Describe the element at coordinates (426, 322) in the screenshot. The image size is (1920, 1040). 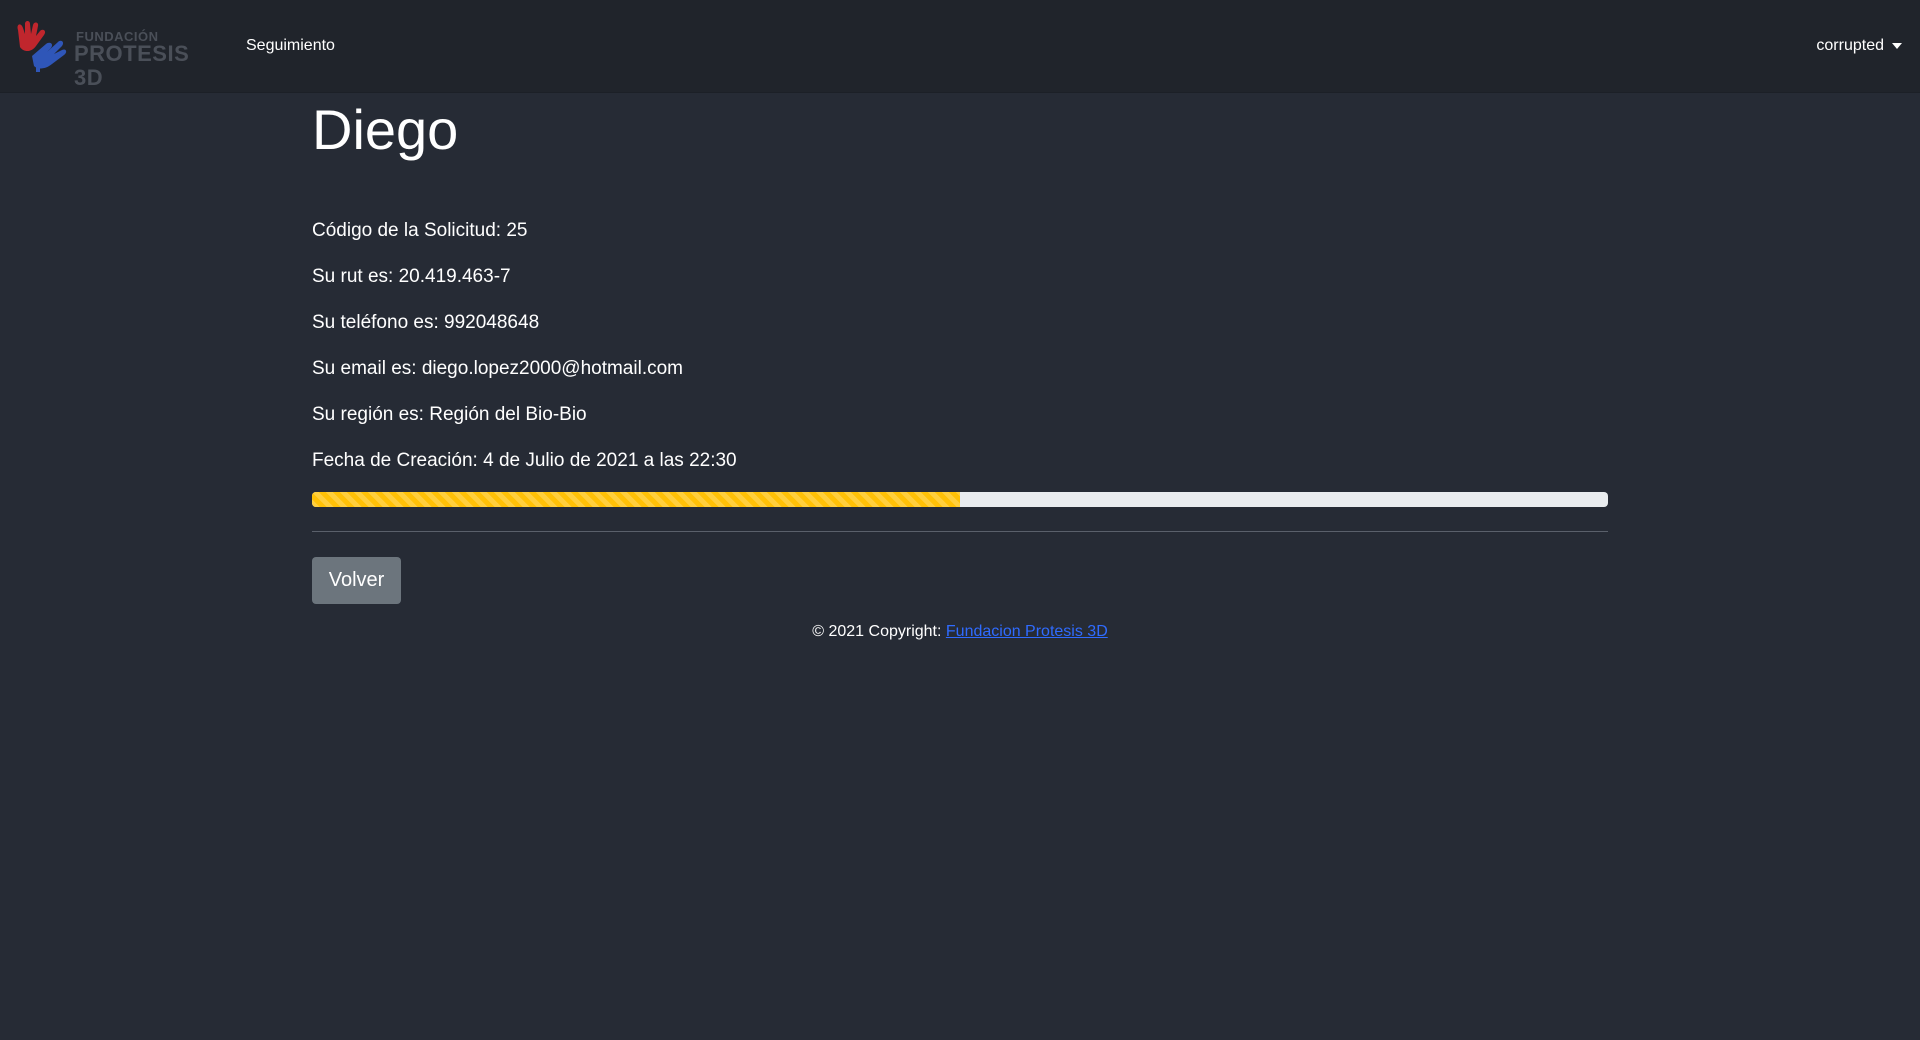
I see `info-telefono: Su teléfono es: 992048648` at that location.